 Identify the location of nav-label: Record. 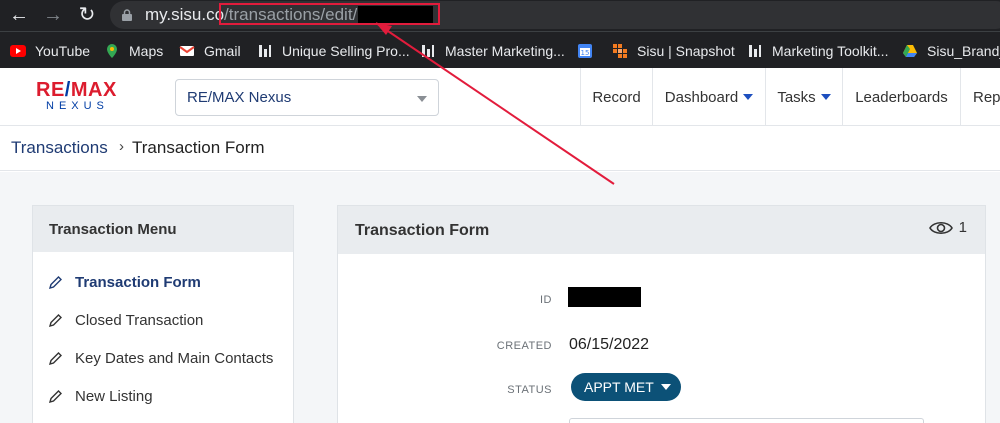
(616, 97).